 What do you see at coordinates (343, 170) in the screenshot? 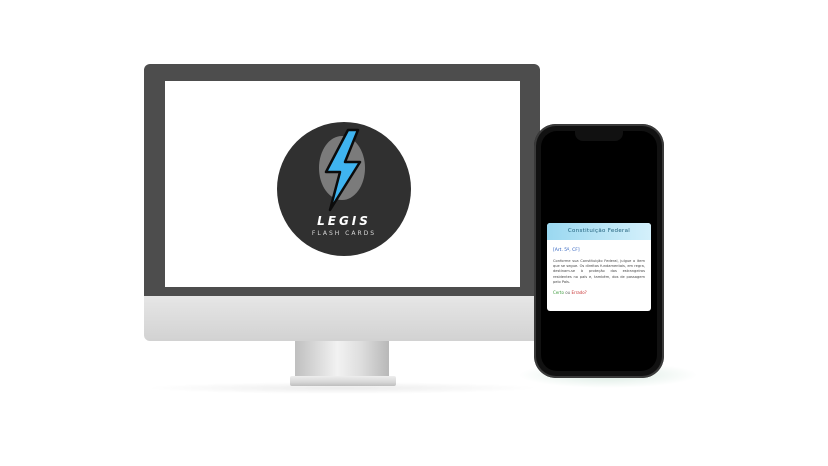
I see `lightning-bolt-icon` at bounding box center [343, 170].